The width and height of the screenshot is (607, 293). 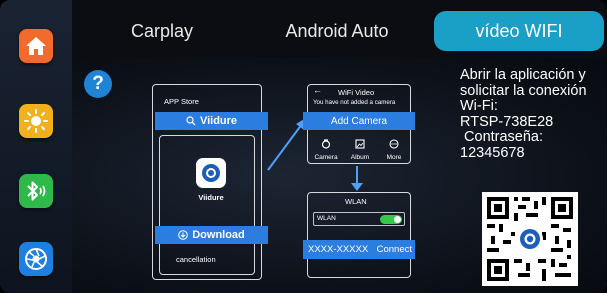 What do you see at coordinates (326, 218) in the screenshot?
I see `wlan-toggle-label: WLAN` at bounding box center [326, 218].